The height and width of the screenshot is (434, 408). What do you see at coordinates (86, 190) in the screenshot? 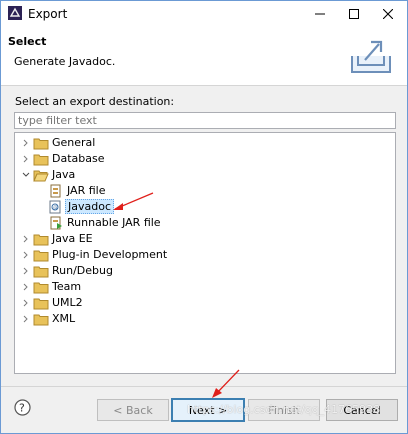
I see `tree-item-label: JAR file` at bounding box center [86, 190].